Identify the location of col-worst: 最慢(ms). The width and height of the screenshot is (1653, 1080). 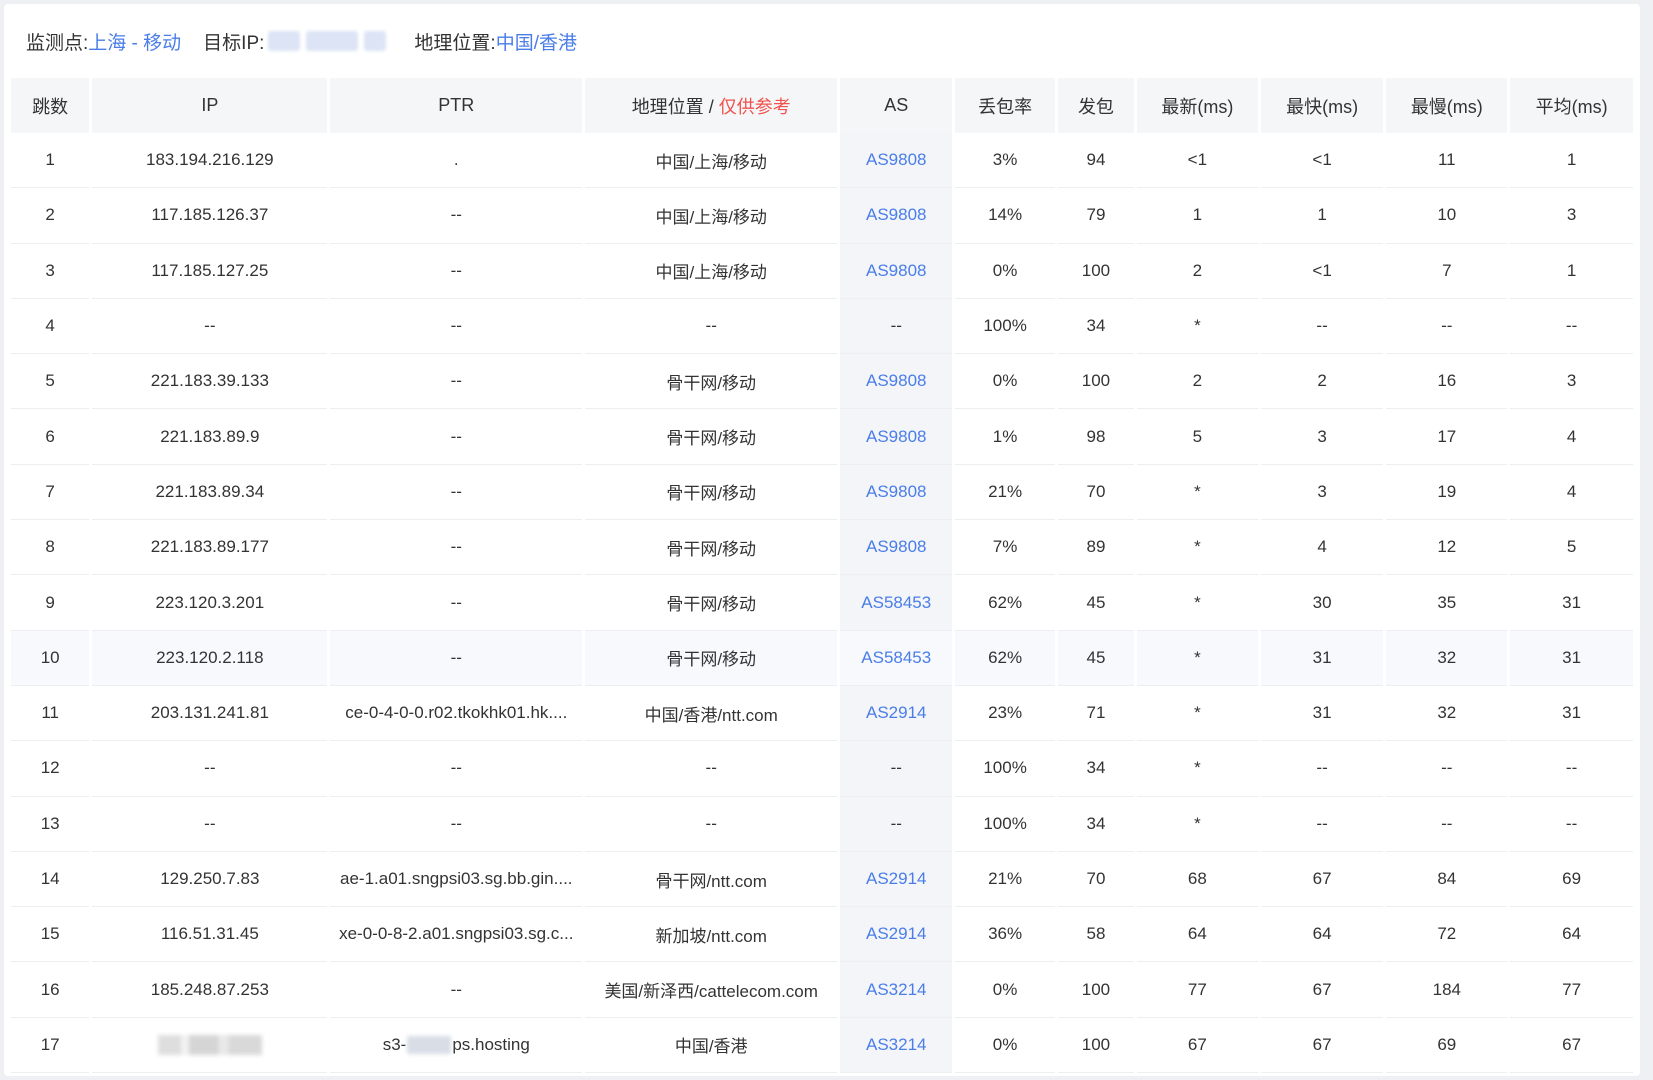
(1447, 105).